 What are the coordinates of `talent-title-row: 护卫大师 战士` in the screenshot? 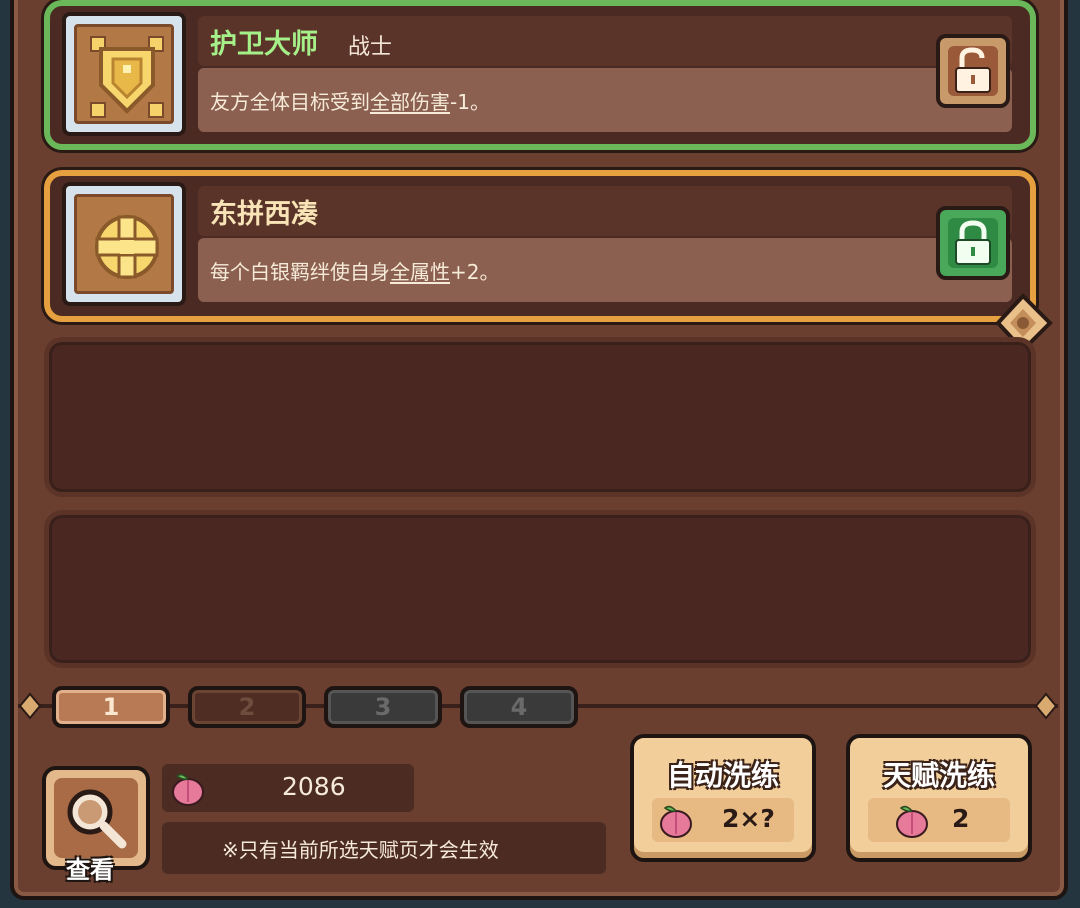 It's located at (605, 41).